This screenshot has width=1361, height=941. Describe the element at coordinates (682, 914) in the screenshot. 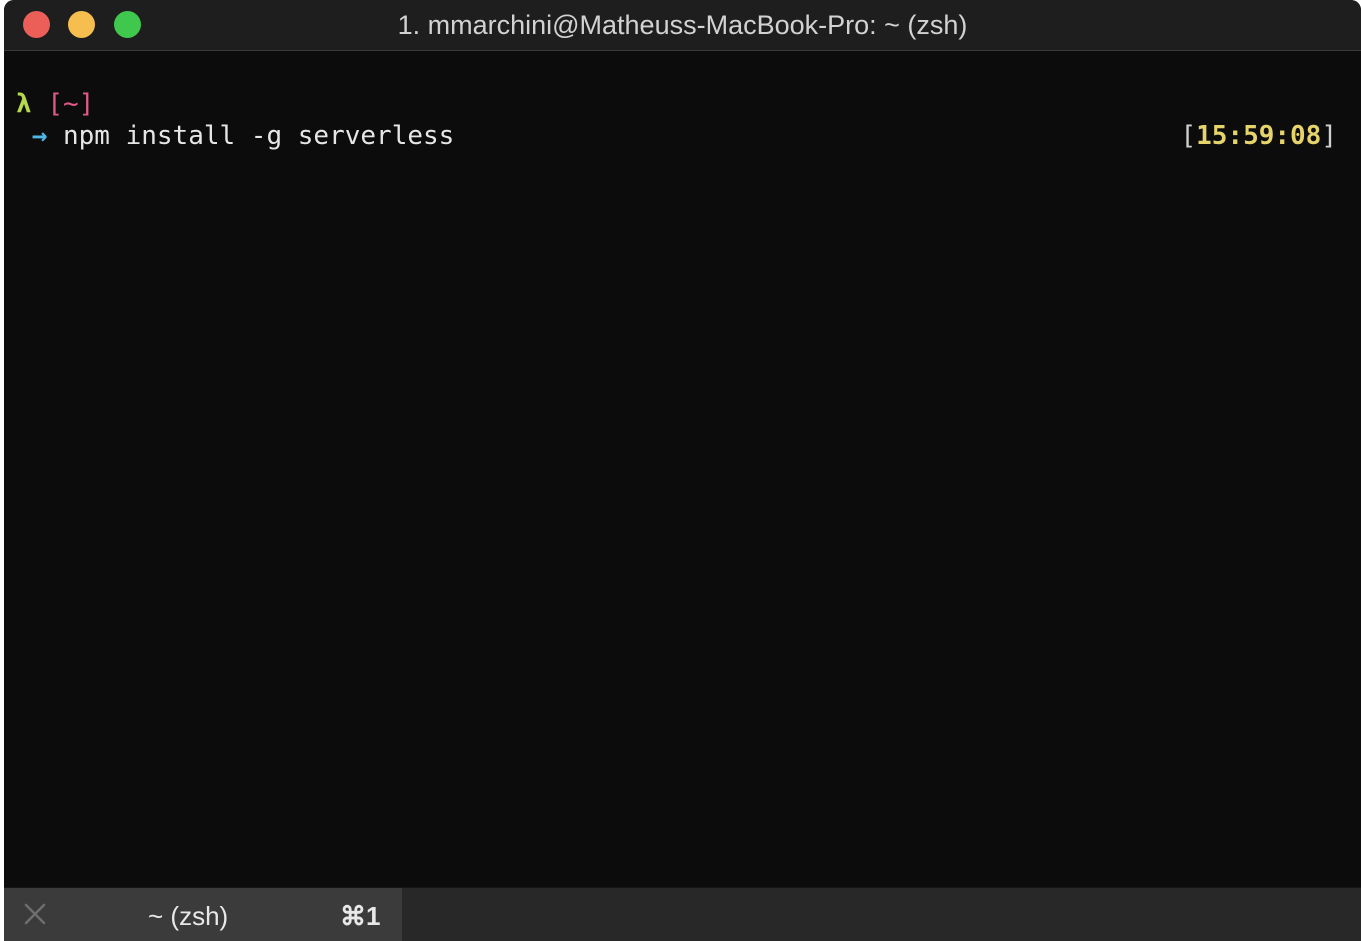

I see `tab-bar: ~ (zsh) ⌘1` at that location.